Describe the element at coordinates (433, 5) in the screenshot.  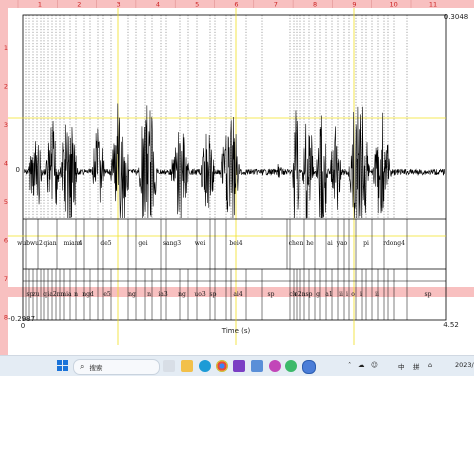
I see `top-ruler-number: 11` at that location.